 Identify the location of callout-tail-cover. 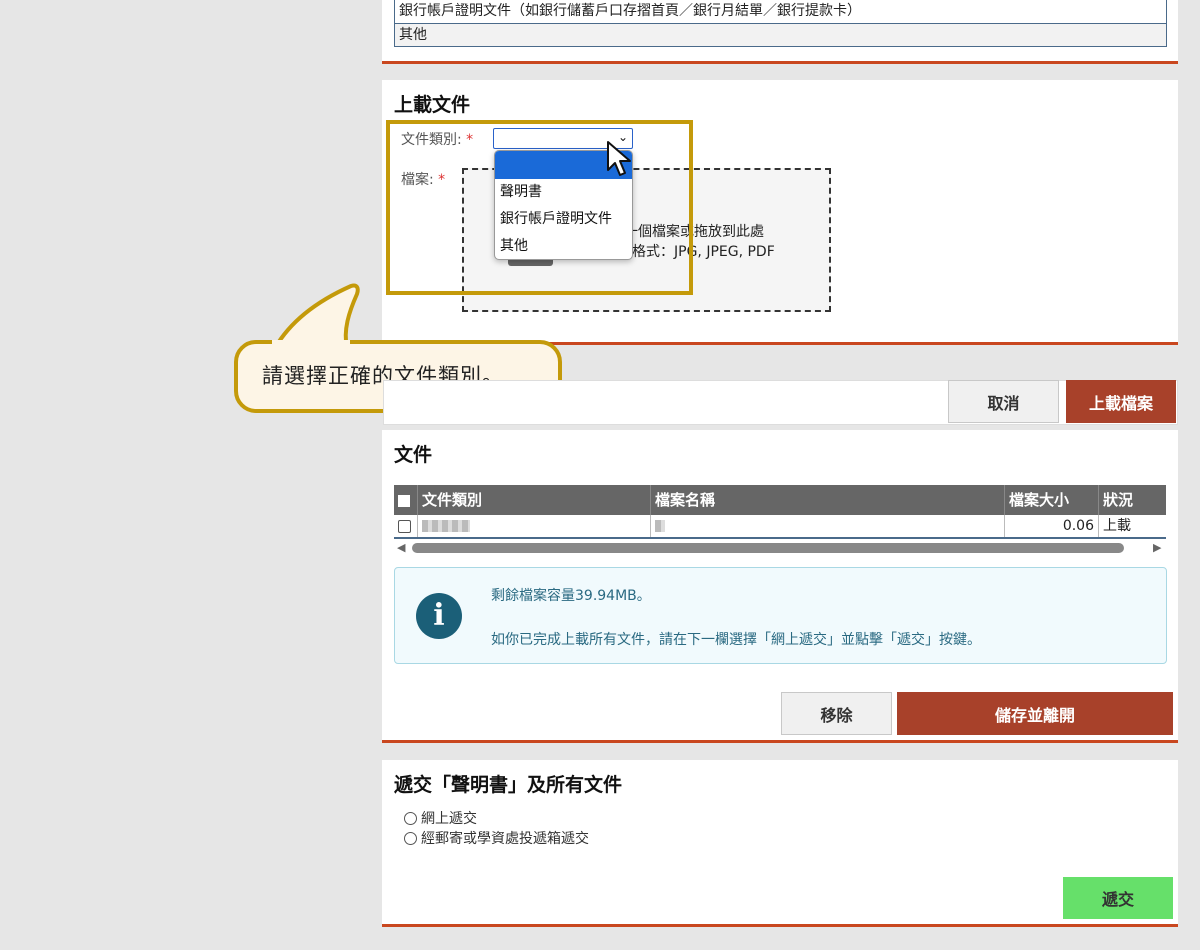
(311, 344).